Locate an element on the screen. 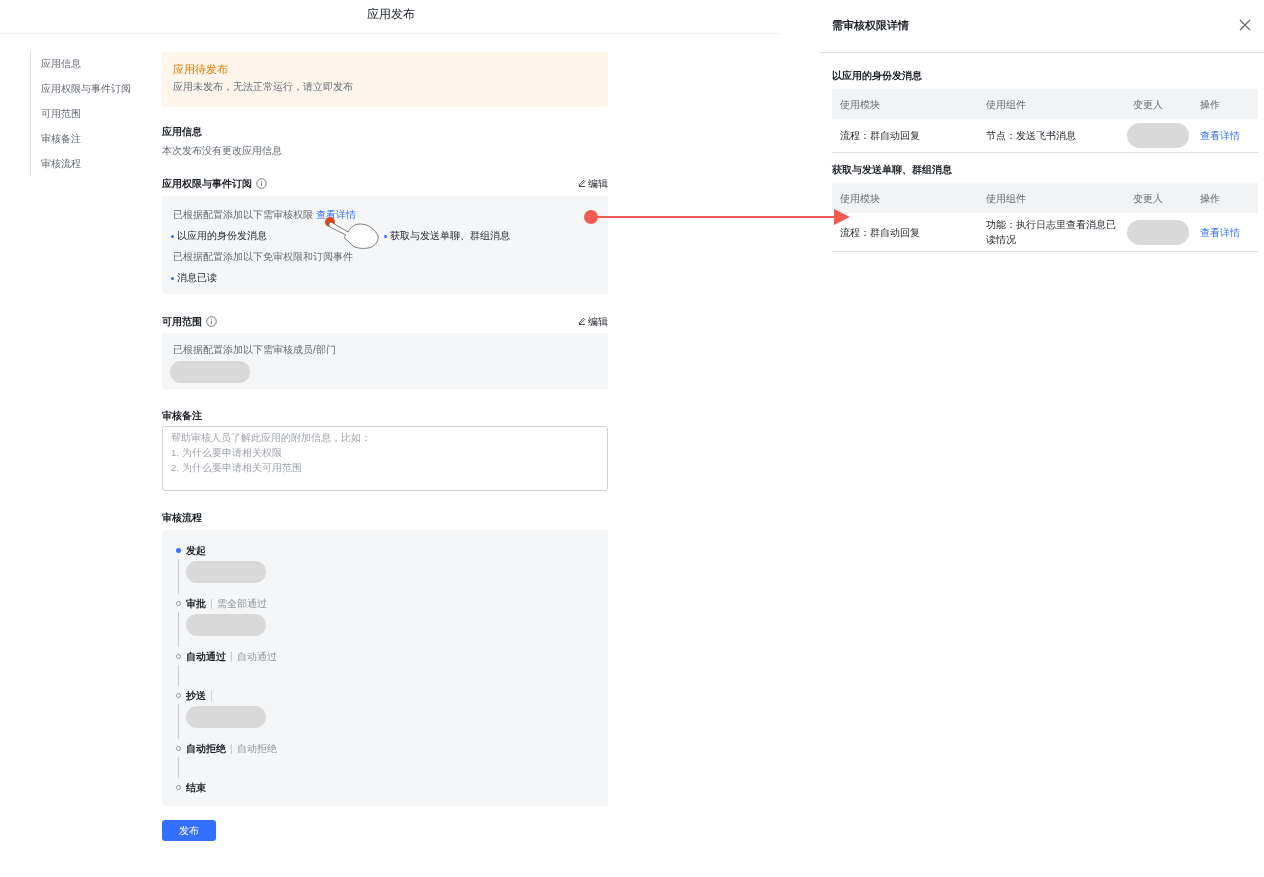  section-title: 审核流程 is located at coordinates (182, 518).